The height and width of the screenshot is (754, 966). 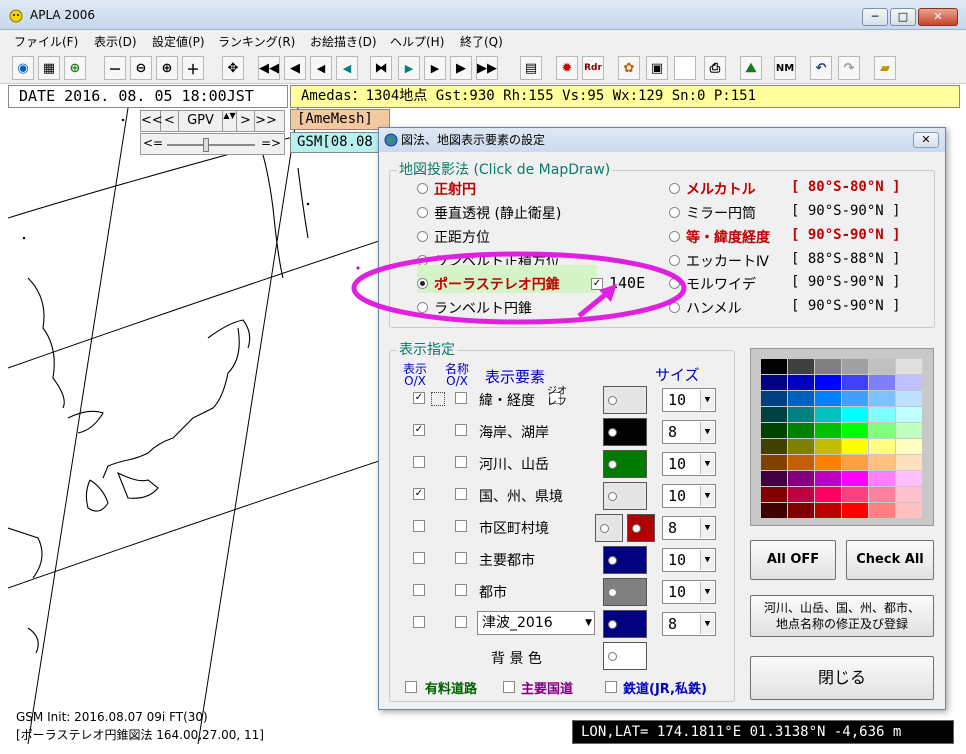 I want to click on prev-icon: ◀, so click(x=321, y=68).